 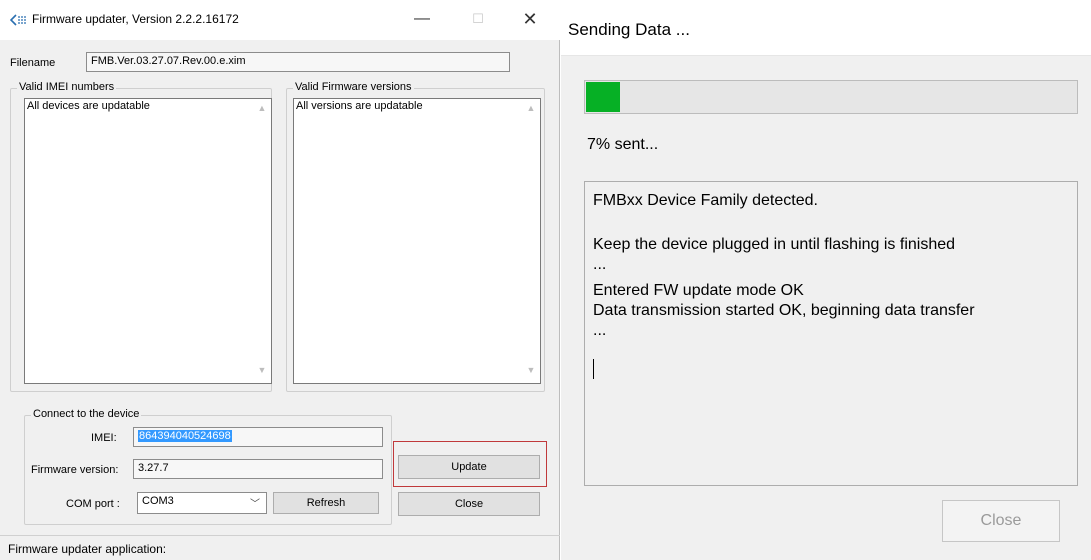 What do you see at coordinates (831, 97) in the screenshot?
I see `progress-bar` at bounding box center [831, 97].